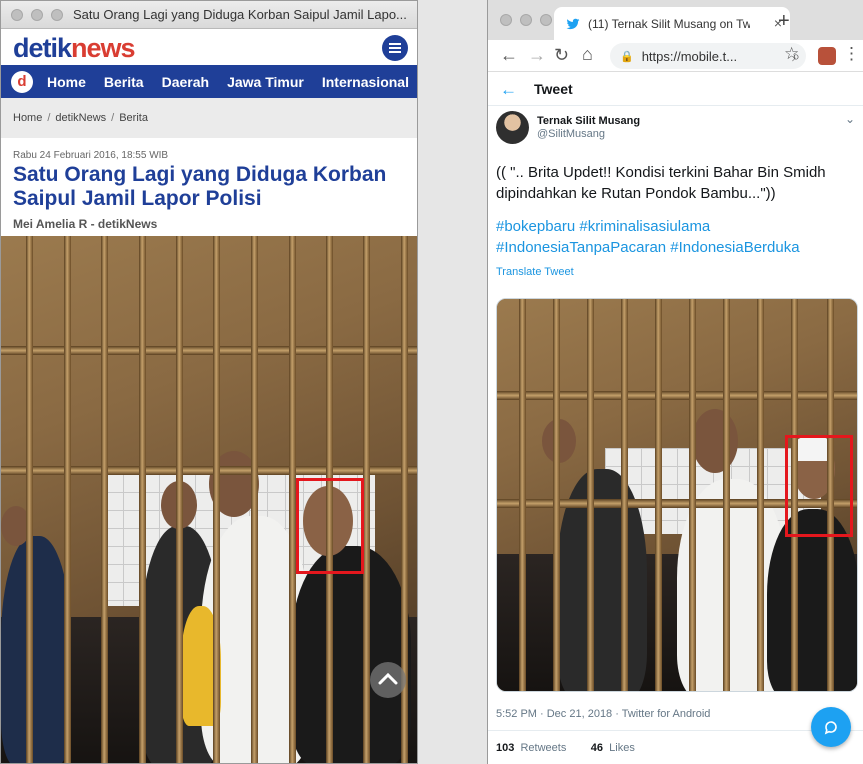  Describe the element at coordinates (675, 268) in the screenshot. I see `translate-tweet-link: Translate Tweet` at that location.